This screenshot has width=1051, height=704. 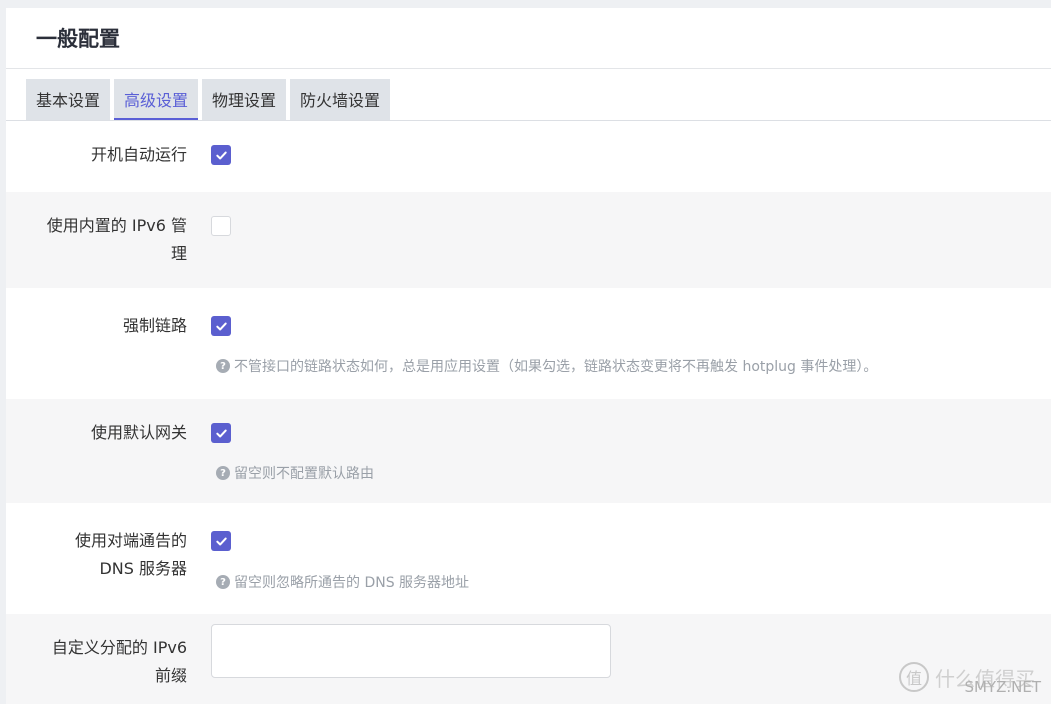 I want to click on ipv6-management-label-line1: 使用内置的 IPv6 管, so click(x=116, y=225).